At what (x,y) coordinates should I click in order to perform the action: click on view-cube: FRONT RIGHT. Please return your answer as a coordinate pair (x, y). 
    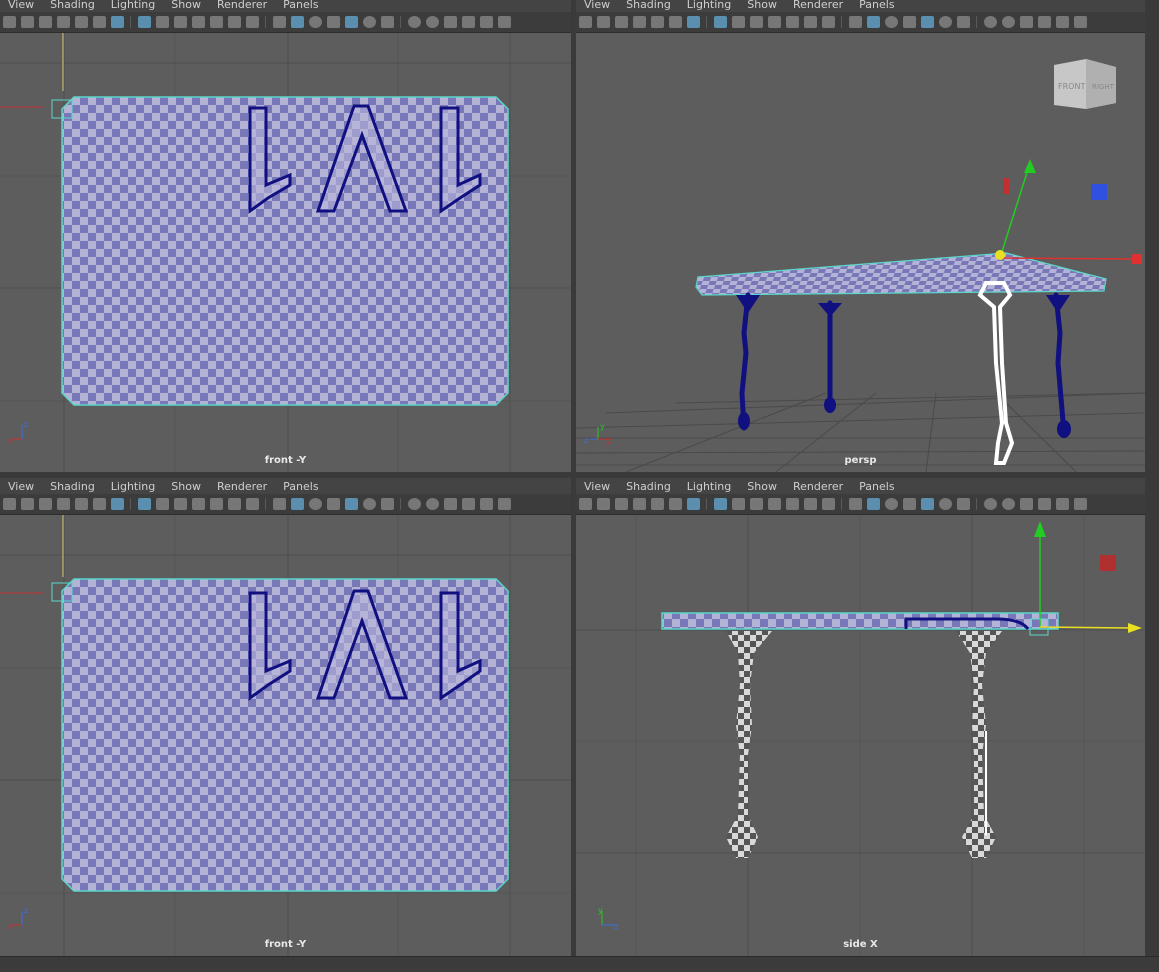
    Looking at the image, I should click on (1085, 84).